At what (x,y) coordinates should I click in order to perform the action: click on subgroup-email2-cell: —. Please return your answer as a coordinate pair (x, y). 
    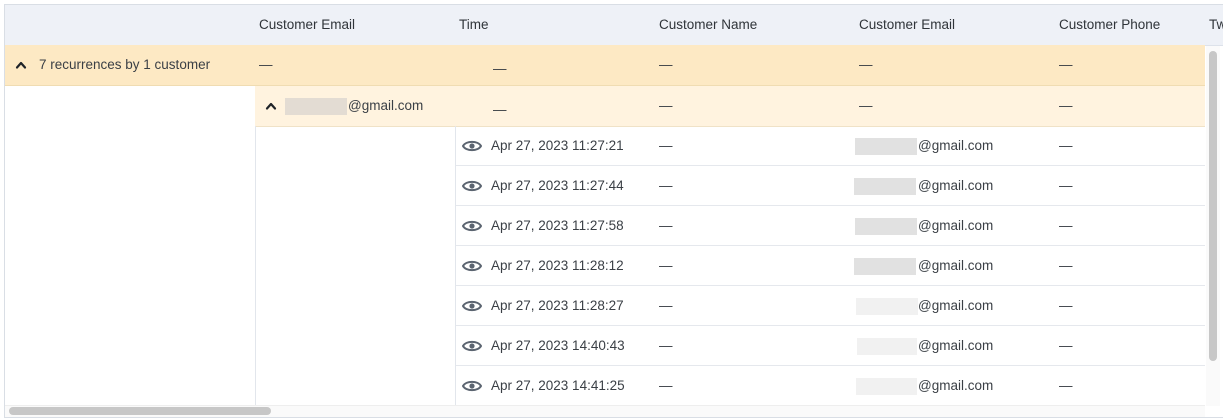
    Looking at the image, I should click on (866, 105).